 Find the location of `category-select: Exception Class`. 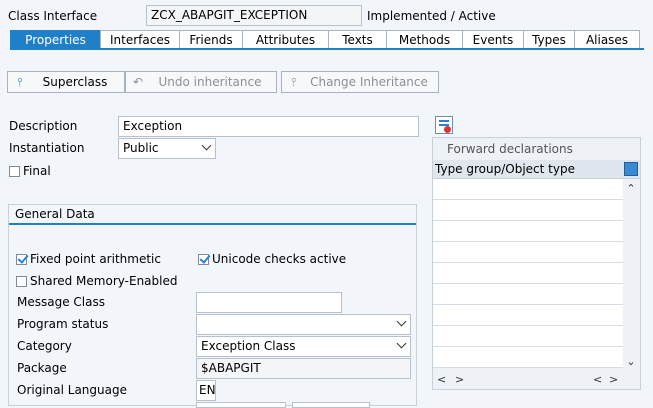

category-select: Exception Class is located at coordinates (303, 346).